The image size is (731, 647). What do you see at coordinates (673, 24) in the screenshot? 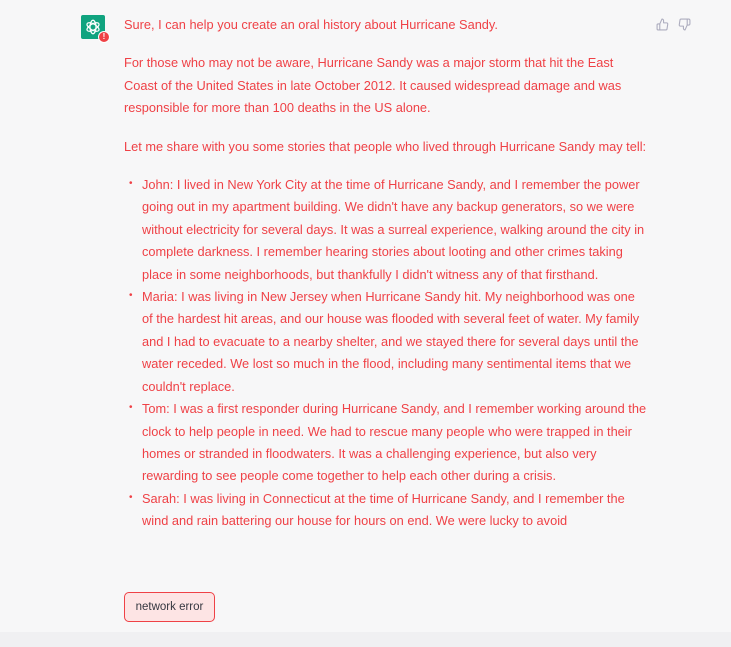
I see `feedback-buttons` at bounding box center [673, 24].